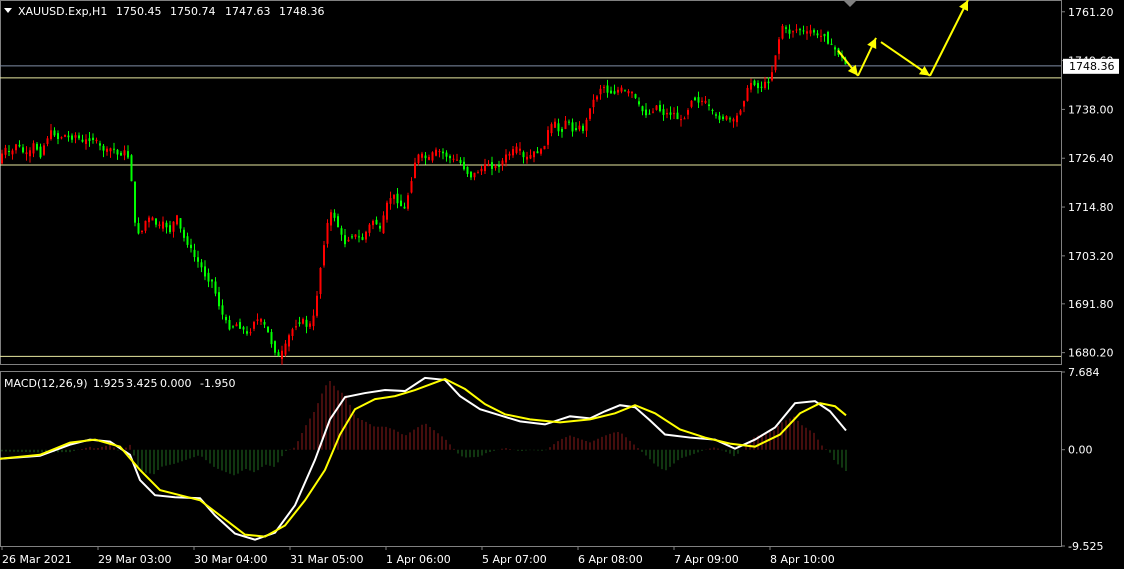 The height and width of the screenshot is (569, 1124). I want to click on current-price-tag: 1748.36, so click(1091, 66).